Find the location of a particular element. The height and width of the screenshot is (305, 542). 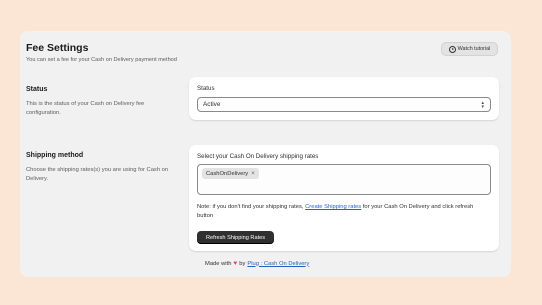

watch-tutorial-button: Watch tutorial is located at coordinates (469, 49).